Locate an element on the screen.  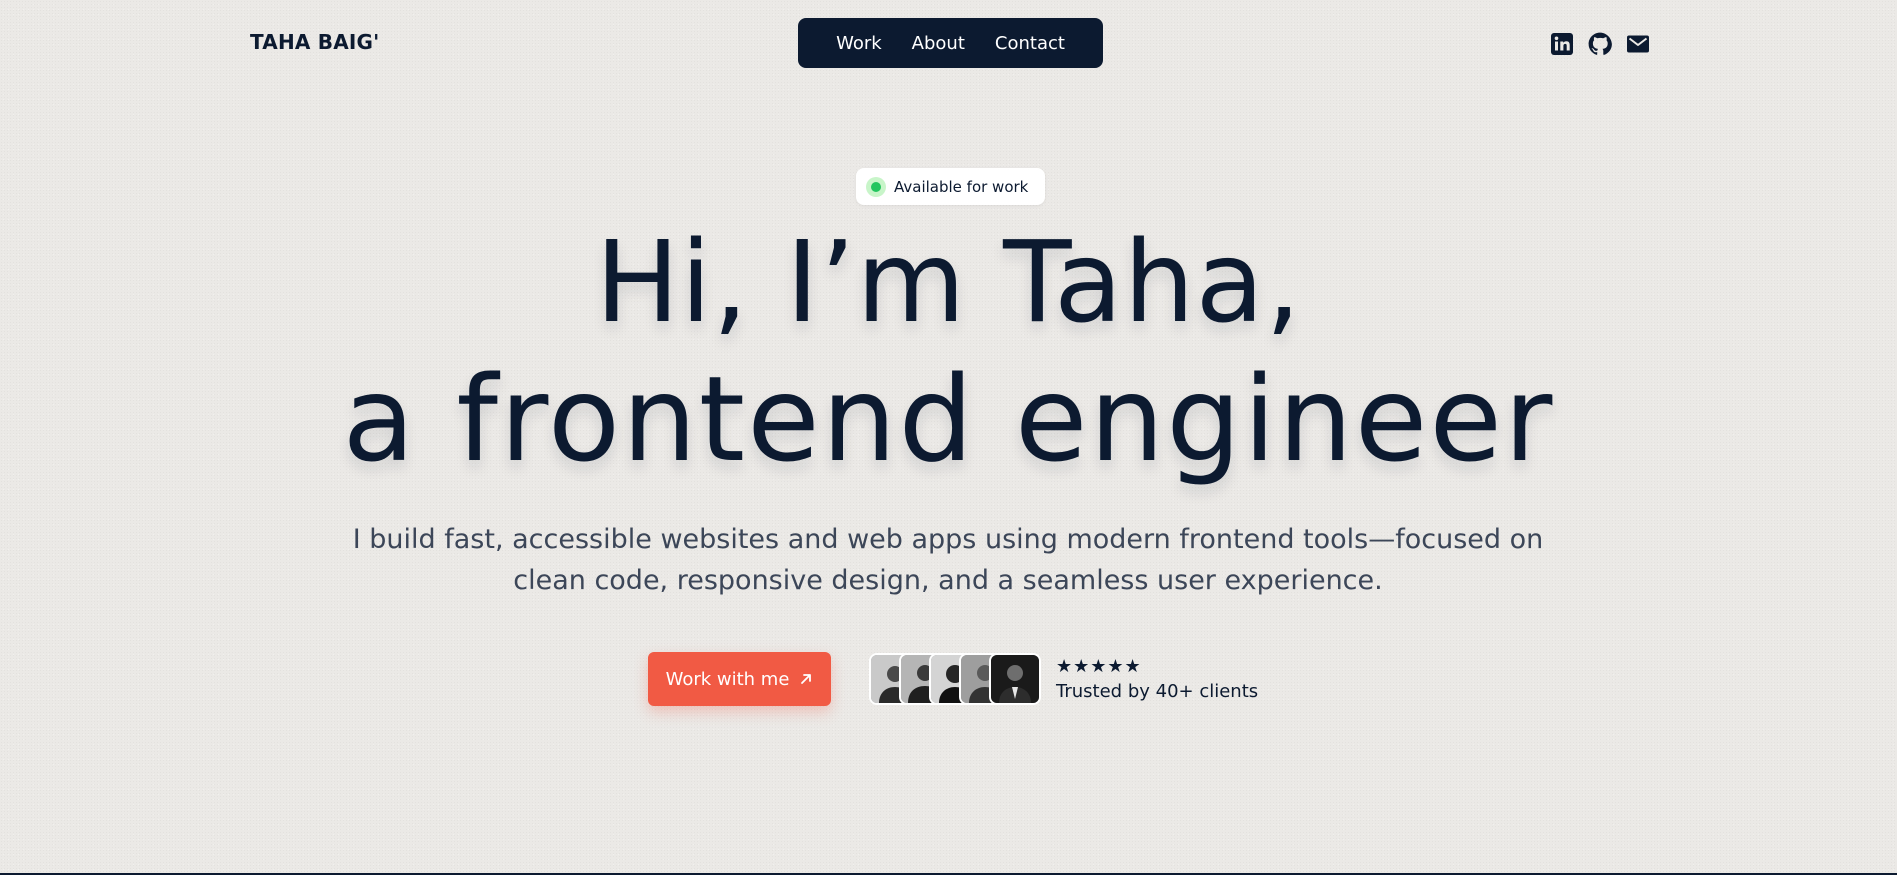
client-rating: ★★★★★ Trusted by 40+ clients is located at coordinates (1157, 679).